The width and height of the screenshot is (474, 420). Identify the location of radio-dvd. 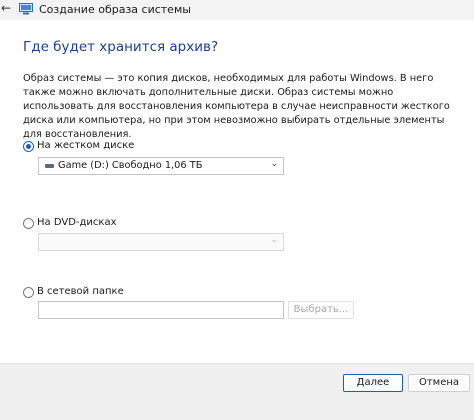
(28, 223).